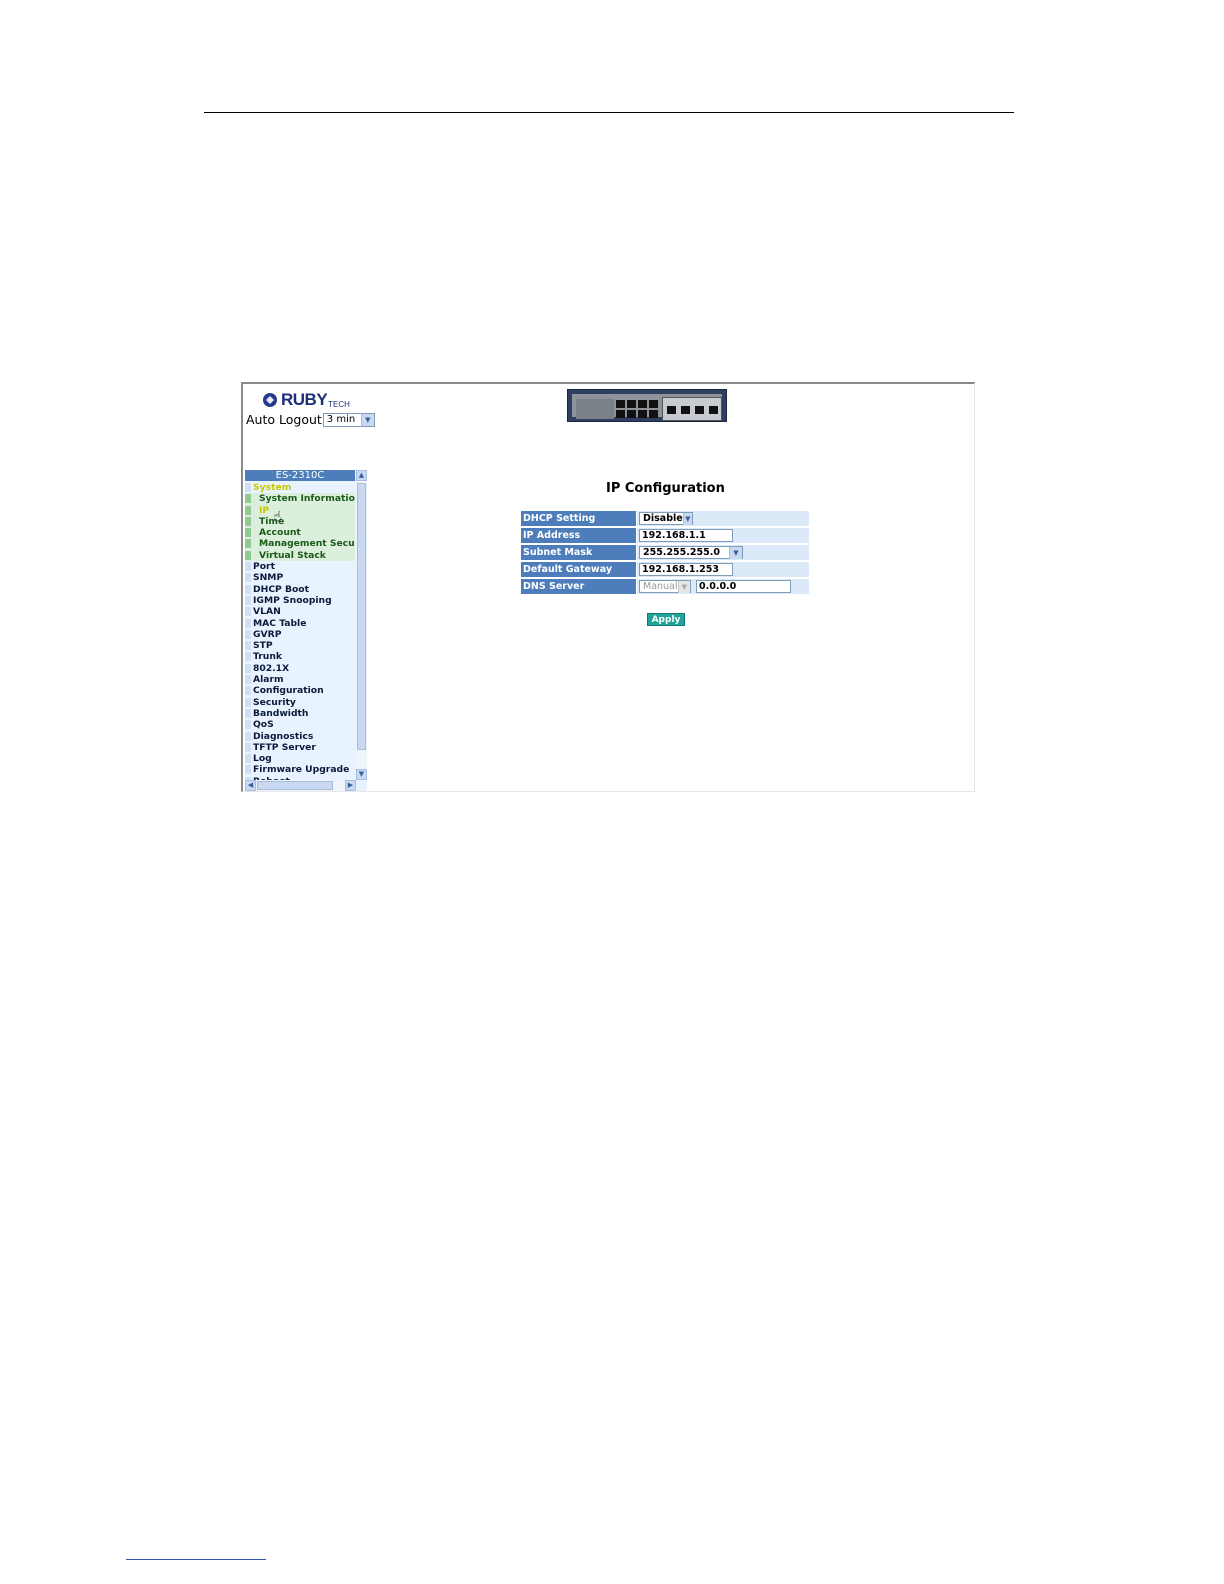 This screenshot has width=1224, height=1584. I want to click on auto-logout-select: 3 min ▼, so click(348, 419).